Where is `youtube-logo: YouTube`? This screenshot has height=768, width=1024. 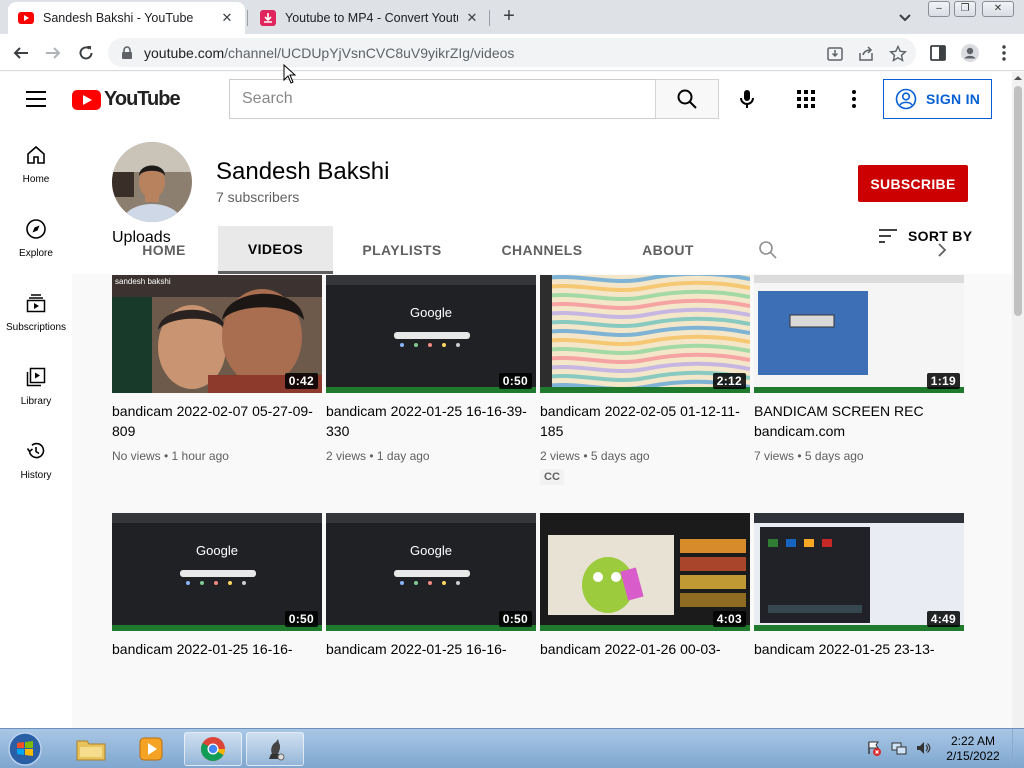 youtube-logo: YouTube is located at coordinates (126, 99).